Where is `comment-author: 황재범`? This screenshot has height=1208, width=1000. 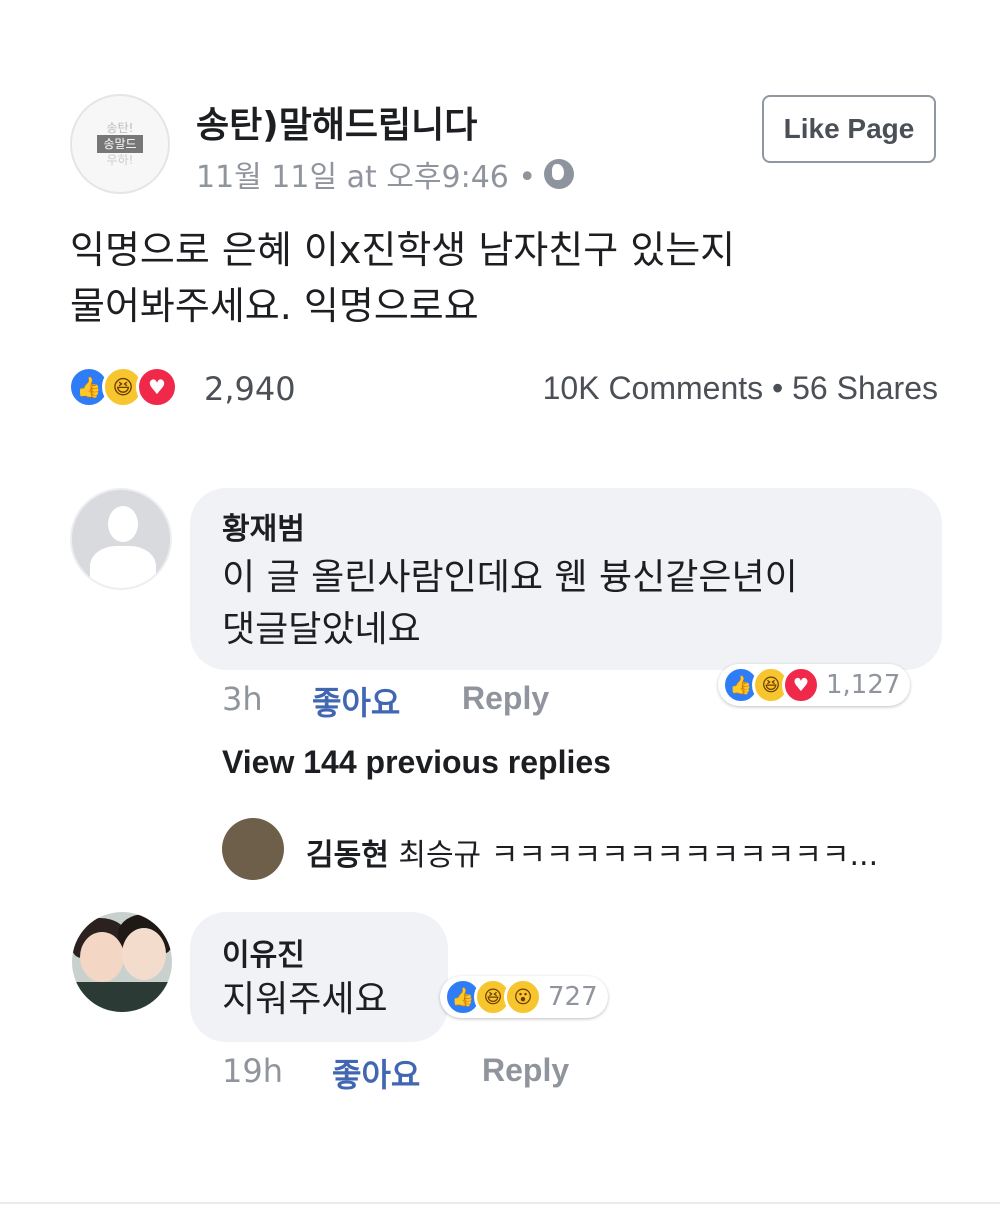
comment-author: 황재범 is located at coordinates (263, 526).